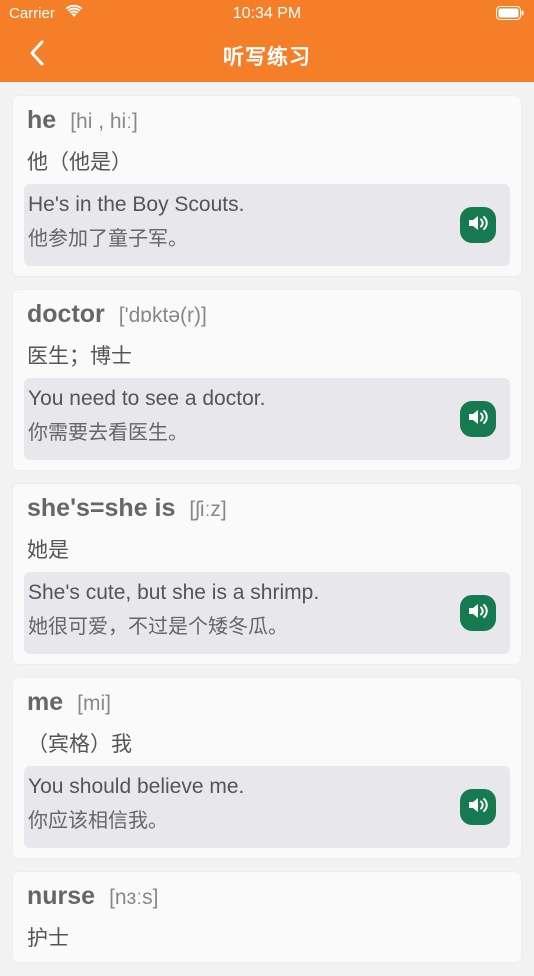 The width and height of the screenshot is (534, 976). I want to click on phonetic-text: [mi], so click(94, 703).